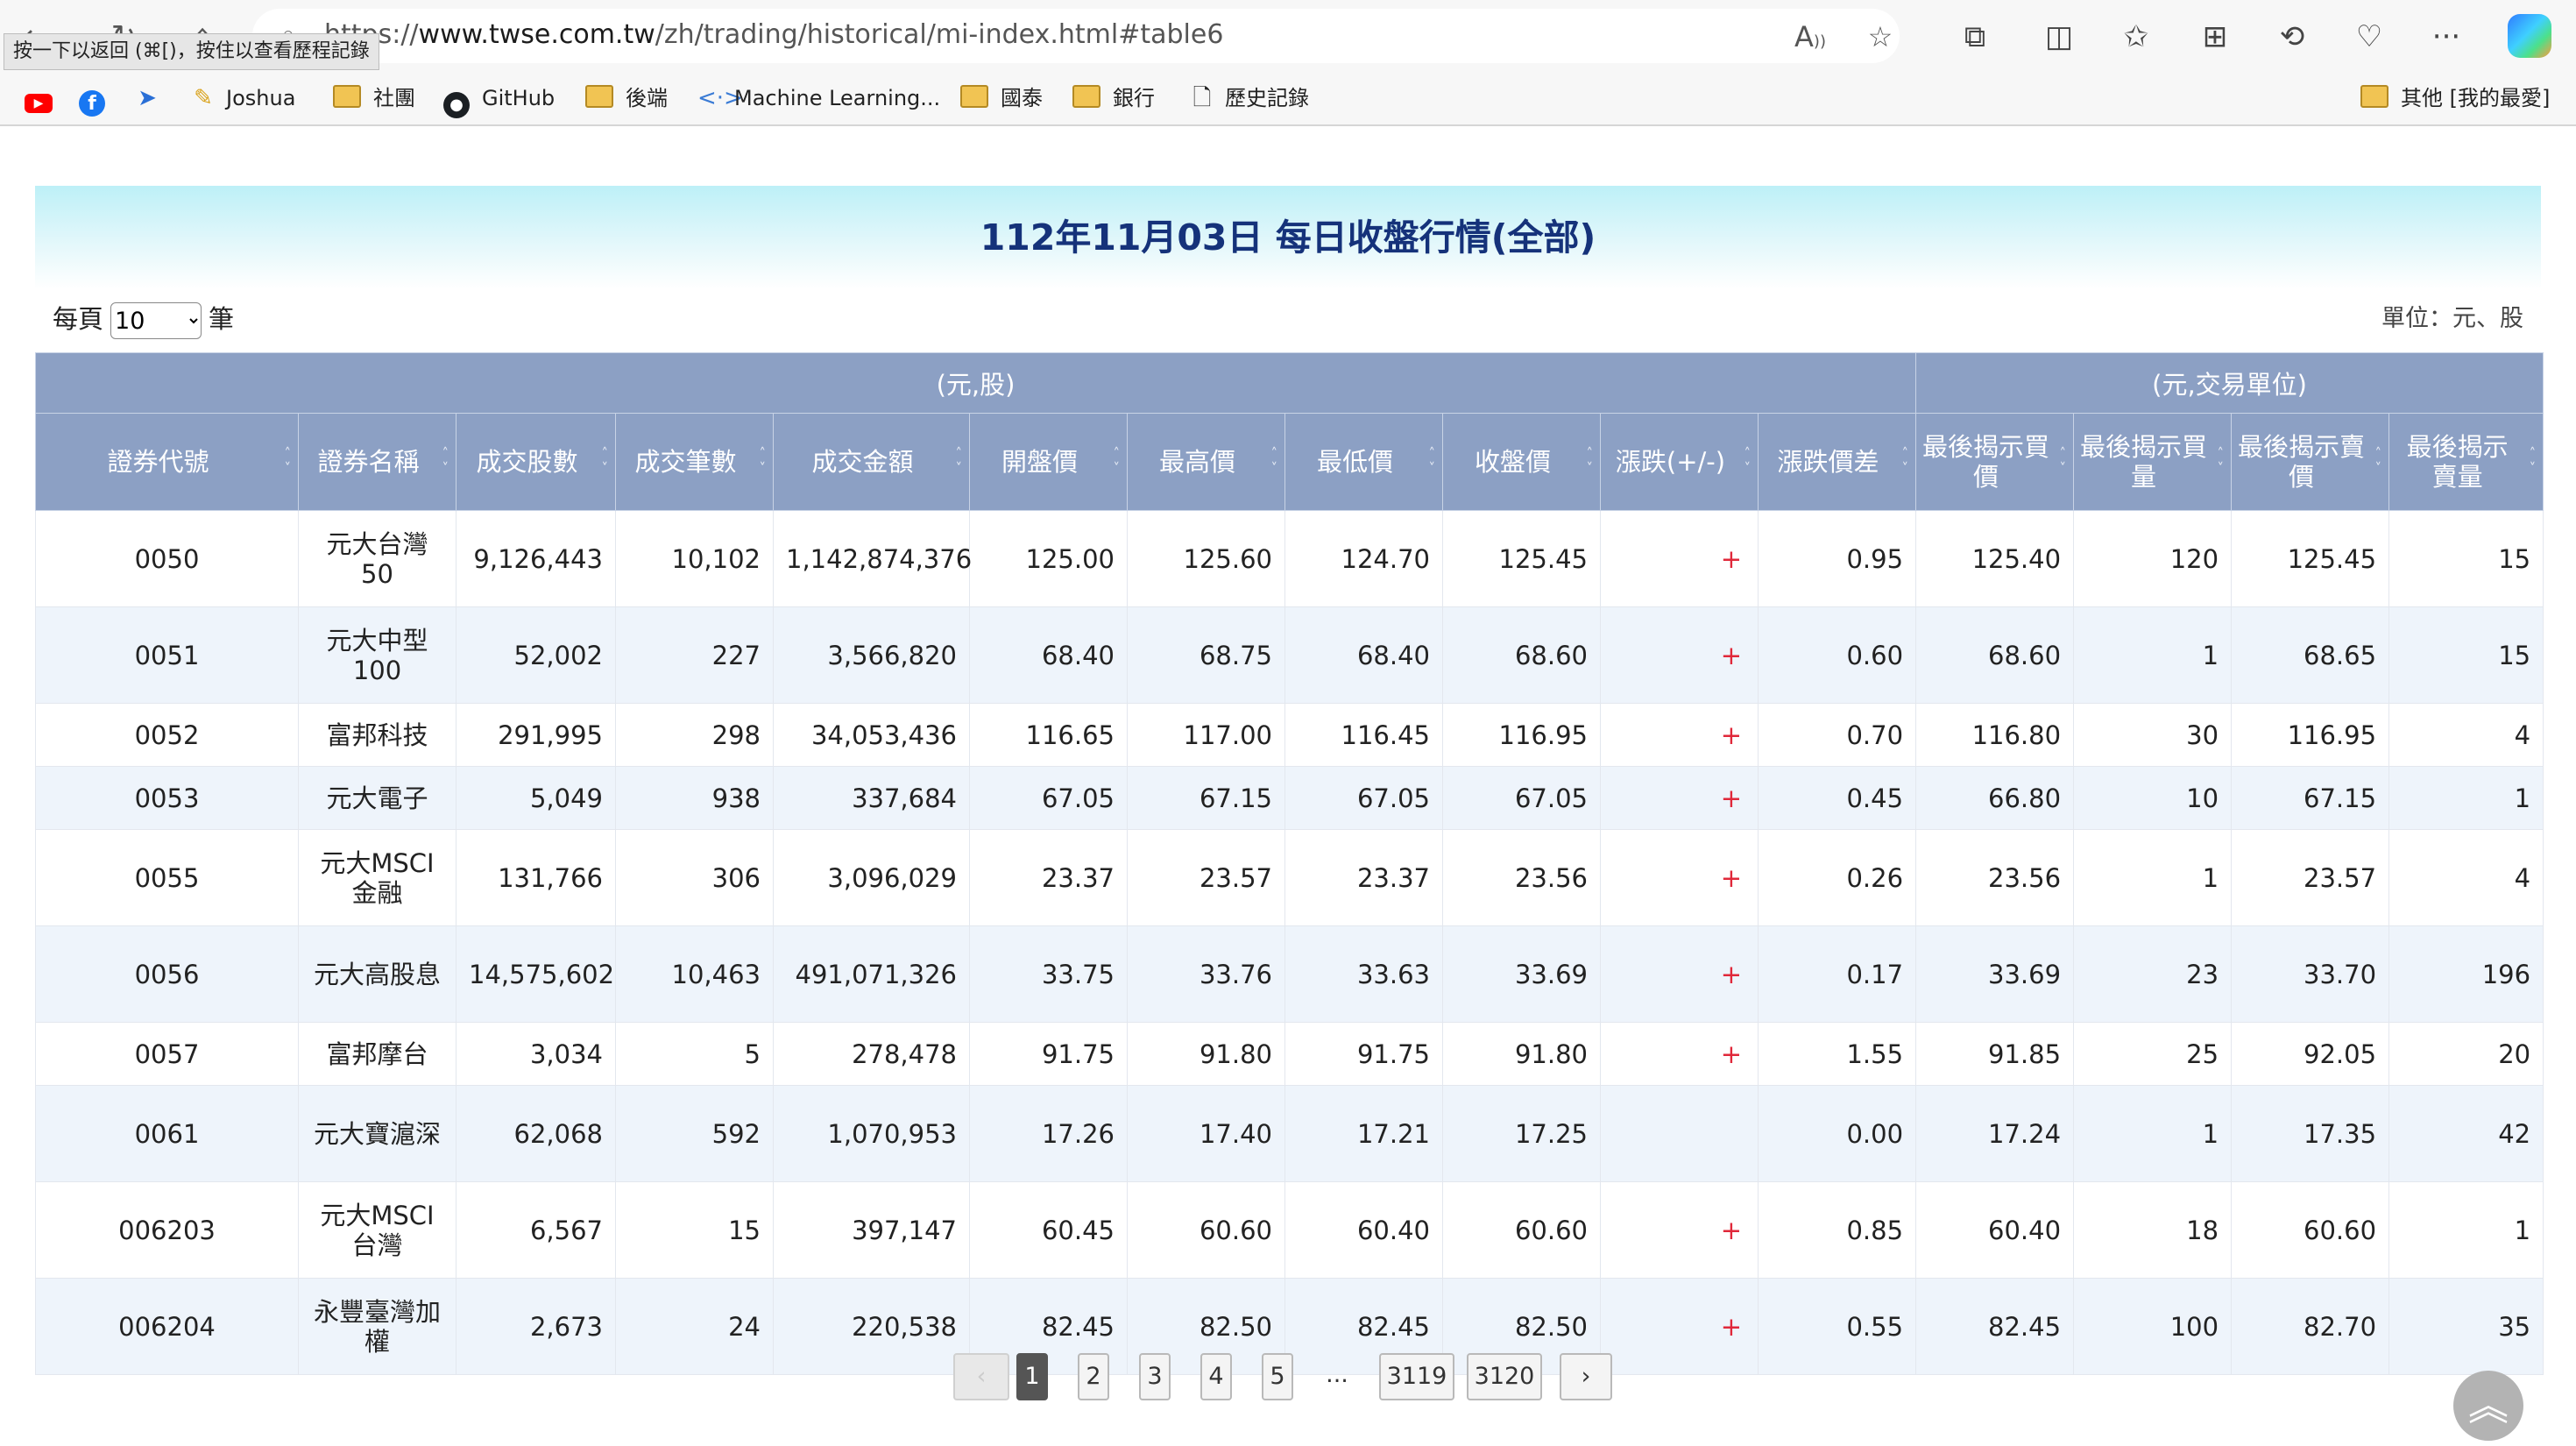 This screenshot has height=1446, width=2576. I want to click on favorite-star-icon: ☆, so click(1880, 37).